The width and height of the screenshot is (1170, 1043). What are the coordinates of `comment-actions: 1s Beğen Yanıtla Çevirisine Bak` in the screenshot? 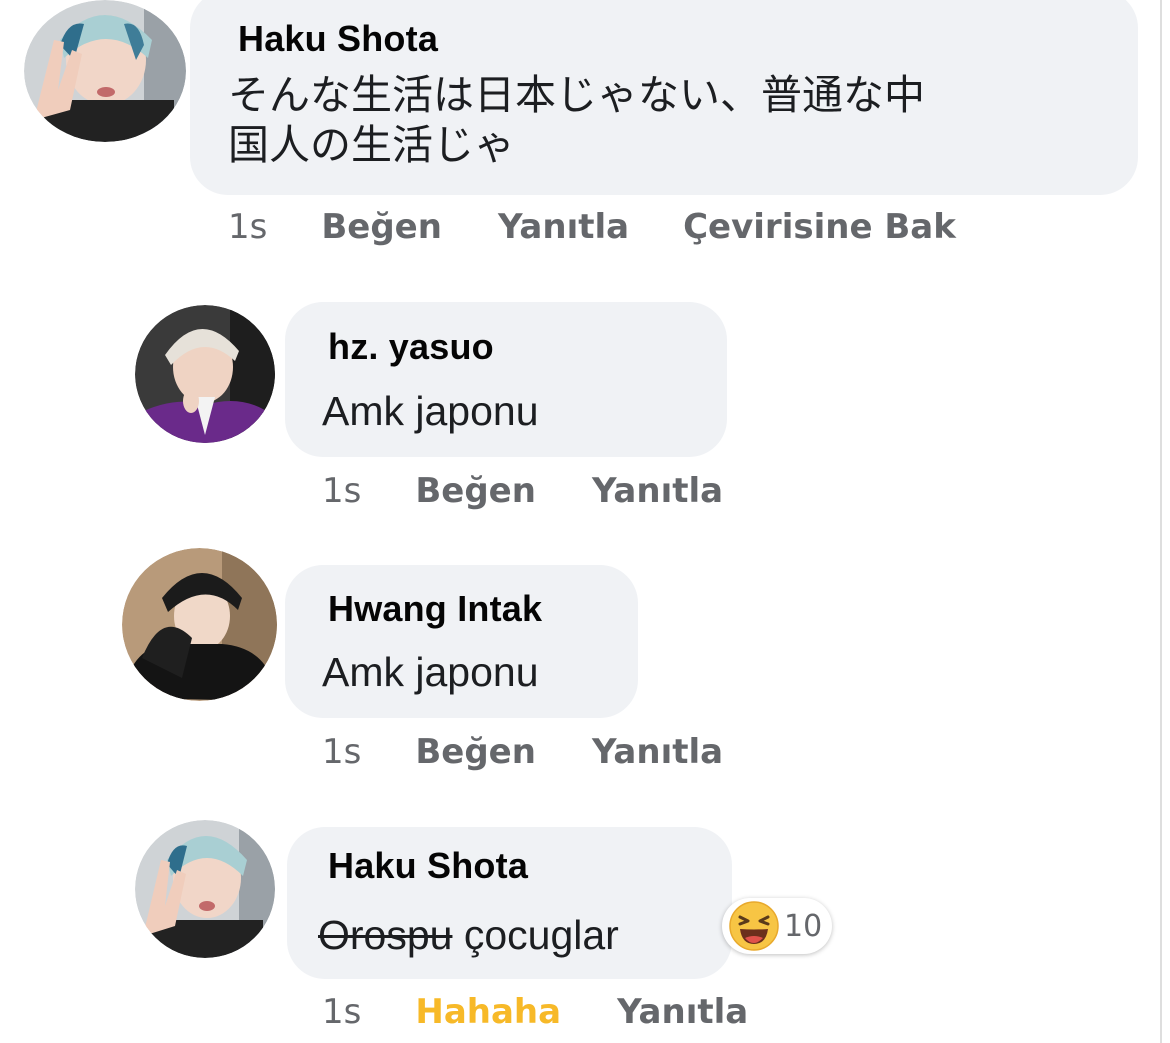 It's located at (592, 227).